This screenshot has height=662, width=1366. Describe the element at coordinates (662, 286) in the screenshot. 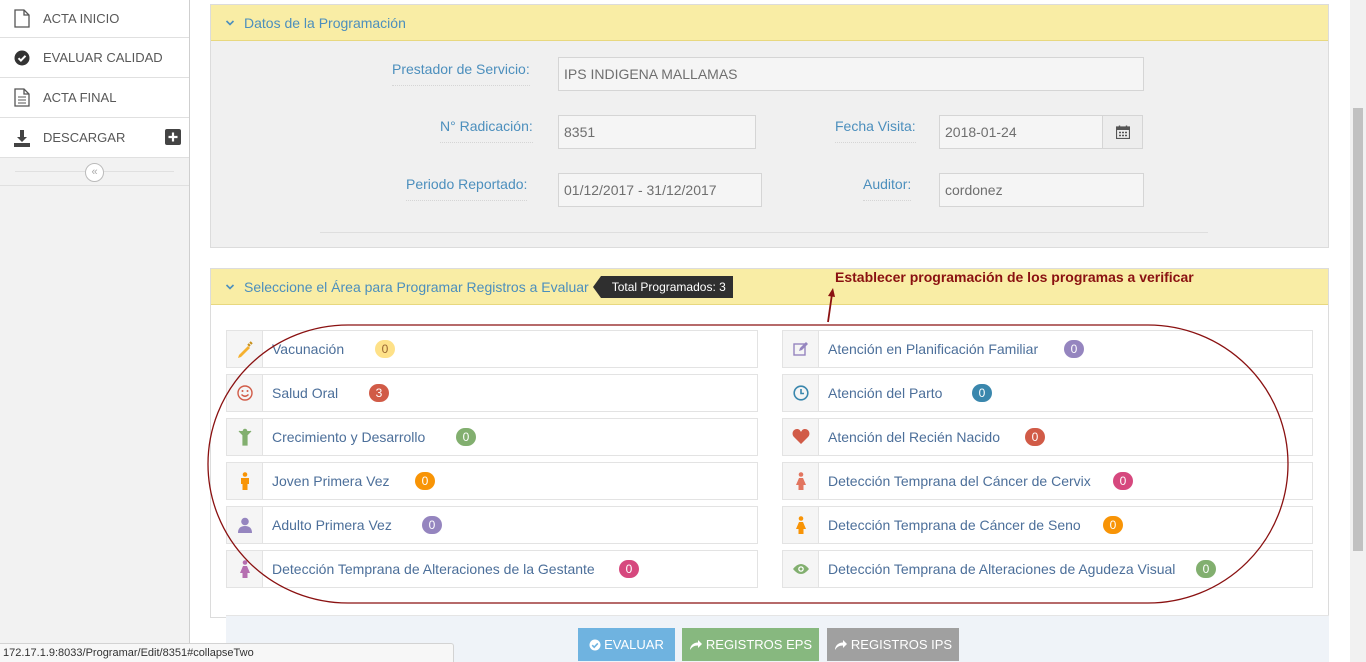

I see `total-programados-badge: Total Programados: 3` at that location.